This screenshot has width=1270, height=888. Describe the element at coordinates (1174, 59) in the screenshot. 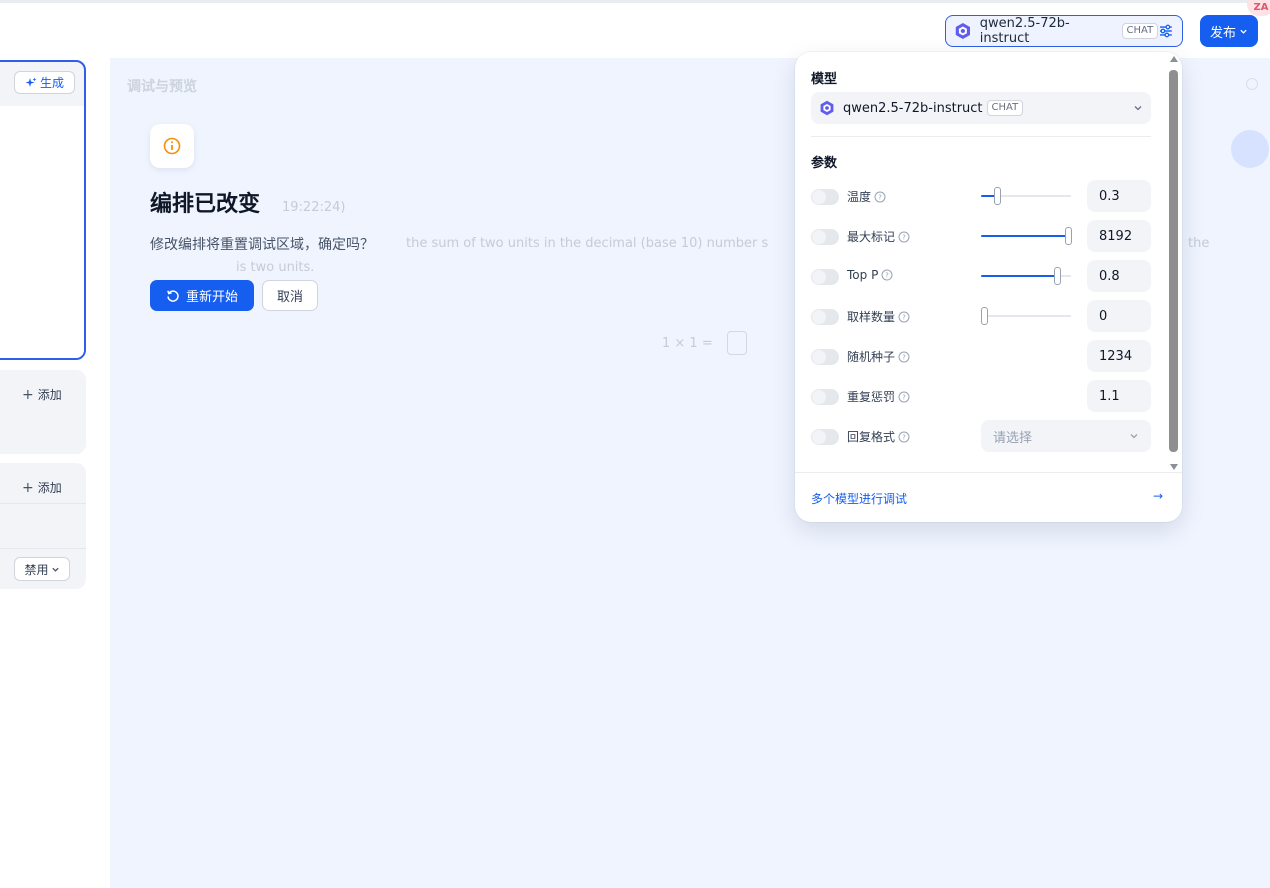

I see `scroll-up-icon` at that location.